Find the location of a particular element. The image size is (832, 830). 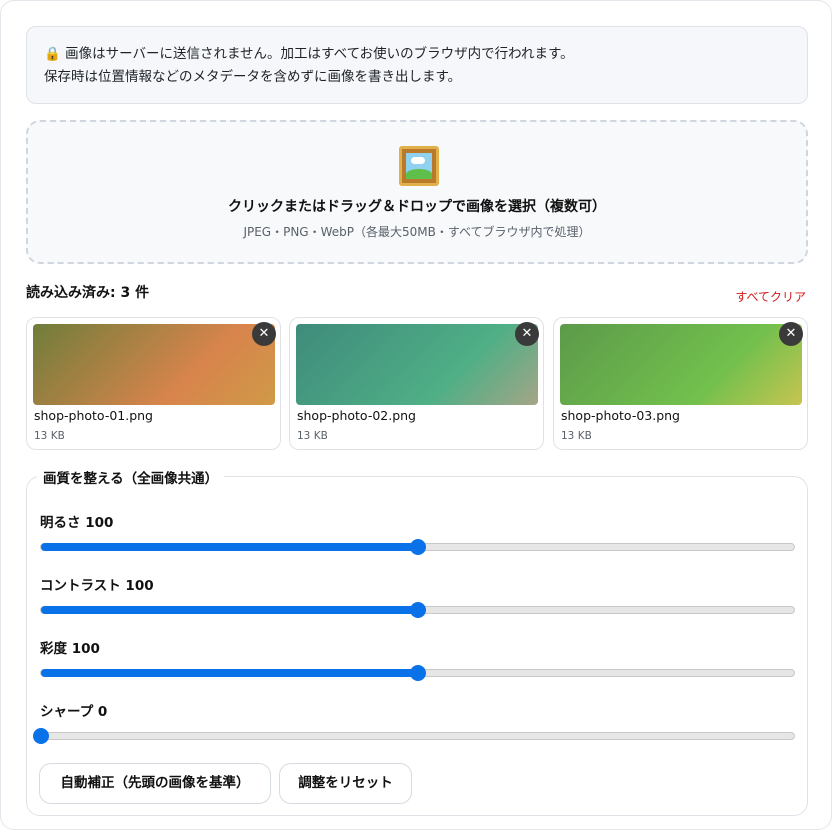

sharpen-label: シャープ 0 is located at coordinates (74, 712).